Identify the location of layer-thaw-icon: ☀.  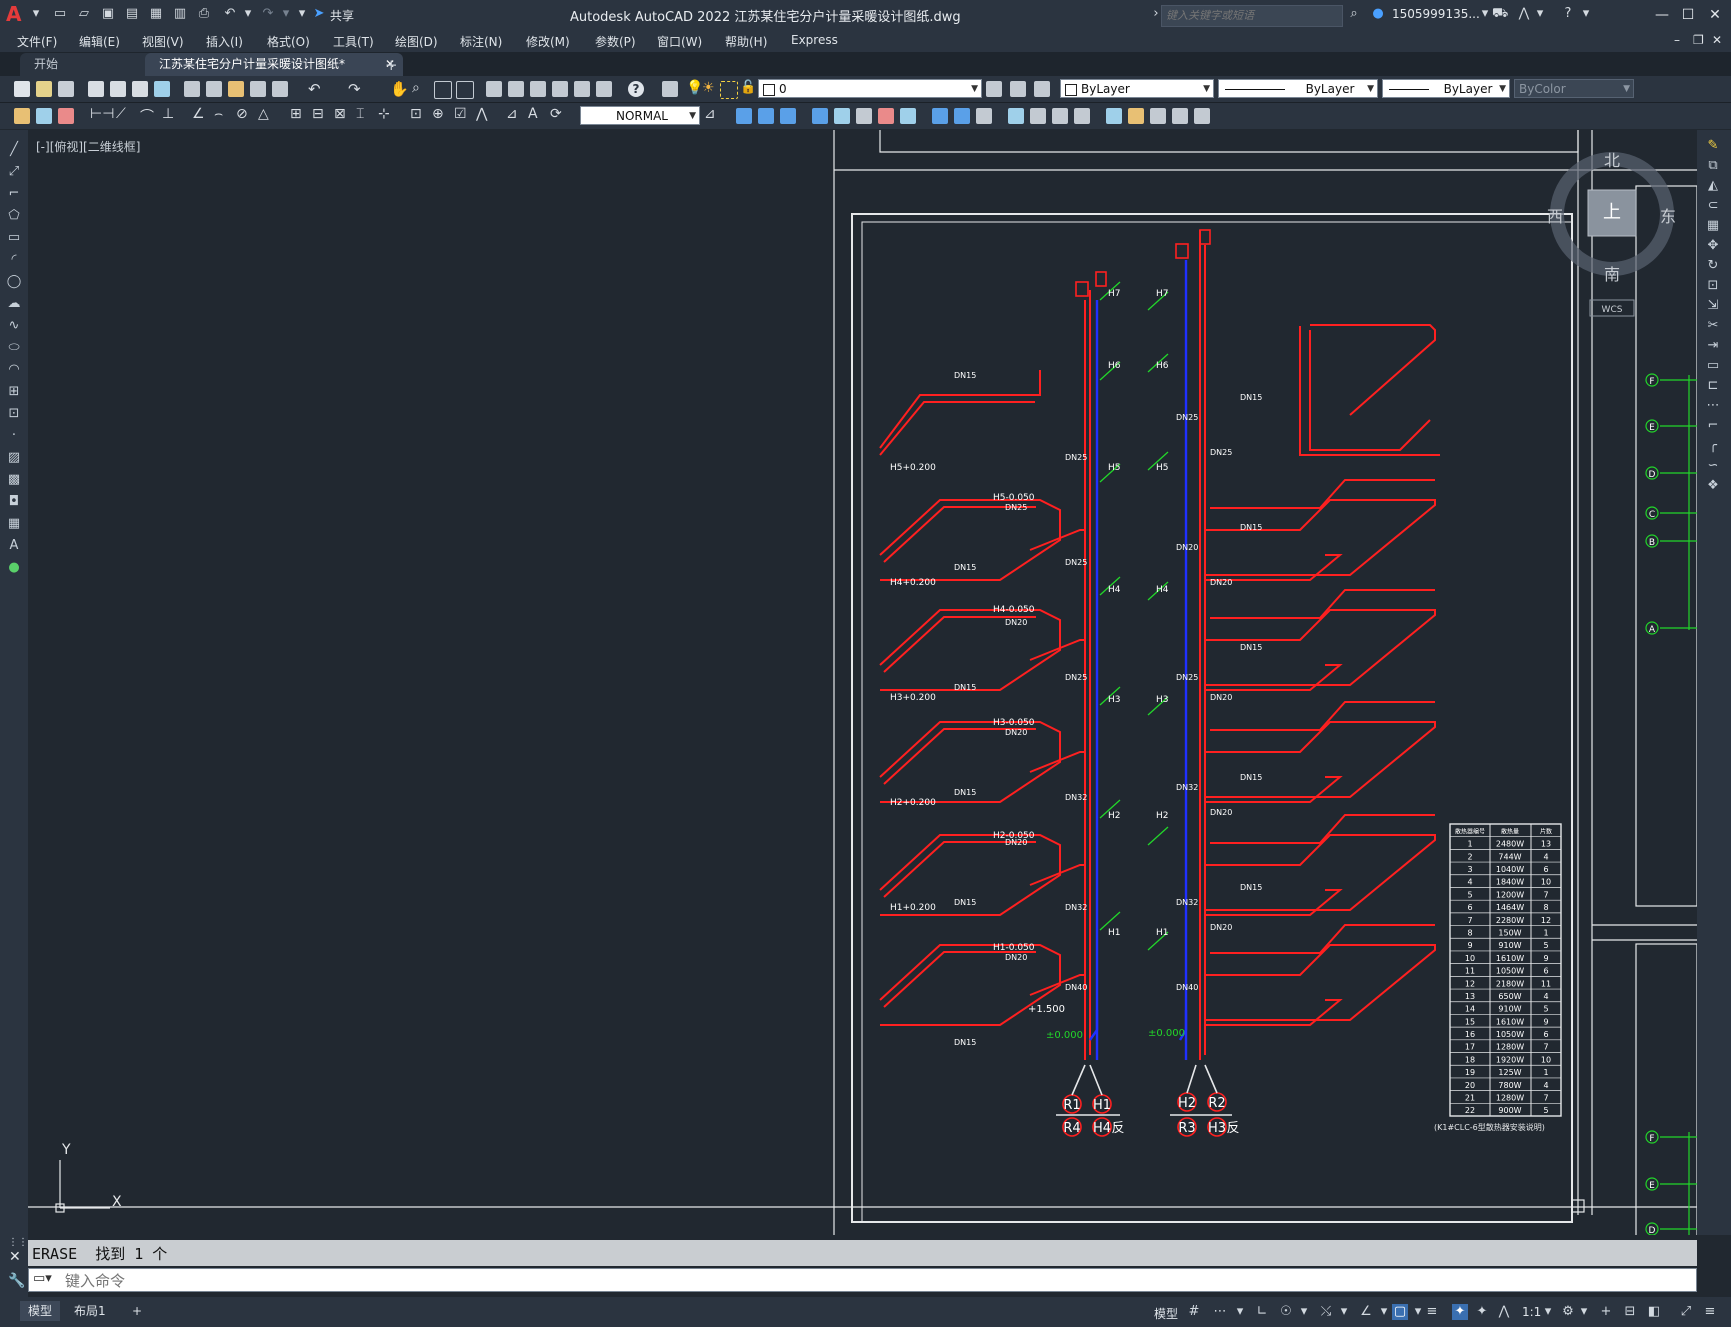
(708, 88).